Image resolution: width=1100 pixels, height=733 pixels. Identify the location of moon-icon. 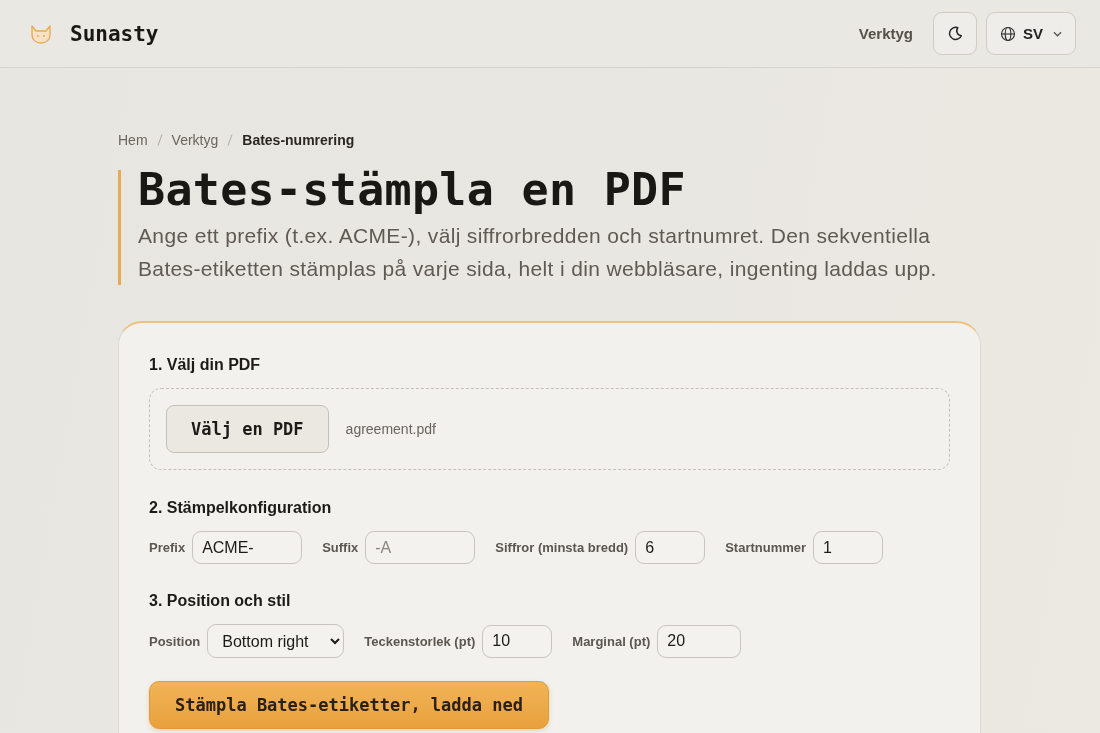
(955, 33).